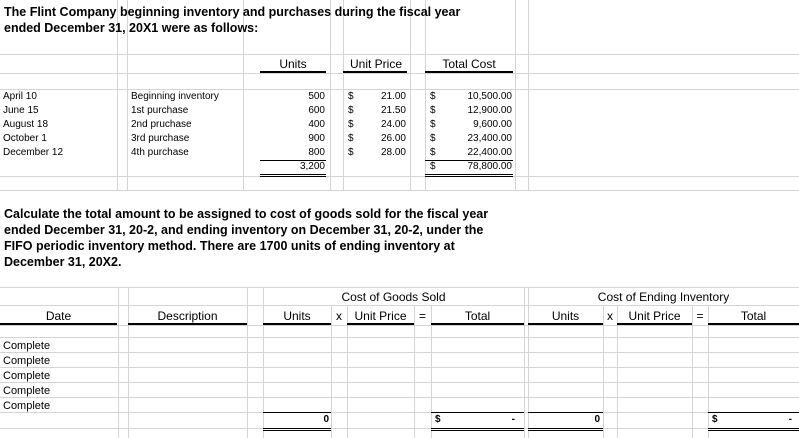 The height and width of the screenshot is (438, 799). What do you see at coordinates (433, 166) in the screenshot?
I see `currency-sign: $` at bounding box center [433, 166].